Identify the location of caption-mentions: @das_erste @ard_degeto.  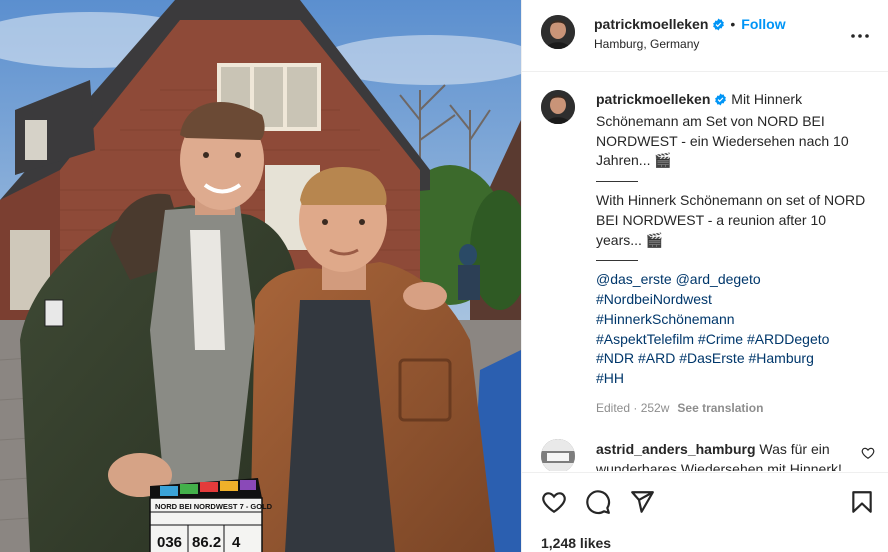
(735, 280).